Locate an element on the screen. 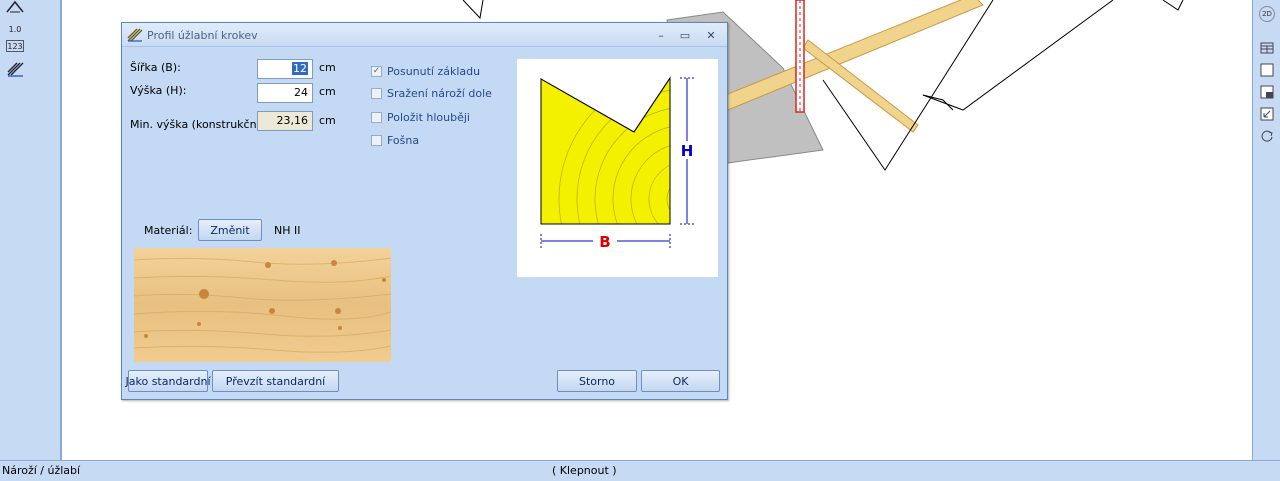 This screenshot has width=1280, height=481. min-height-field: 23,16 is located at coordinates (285, 121).